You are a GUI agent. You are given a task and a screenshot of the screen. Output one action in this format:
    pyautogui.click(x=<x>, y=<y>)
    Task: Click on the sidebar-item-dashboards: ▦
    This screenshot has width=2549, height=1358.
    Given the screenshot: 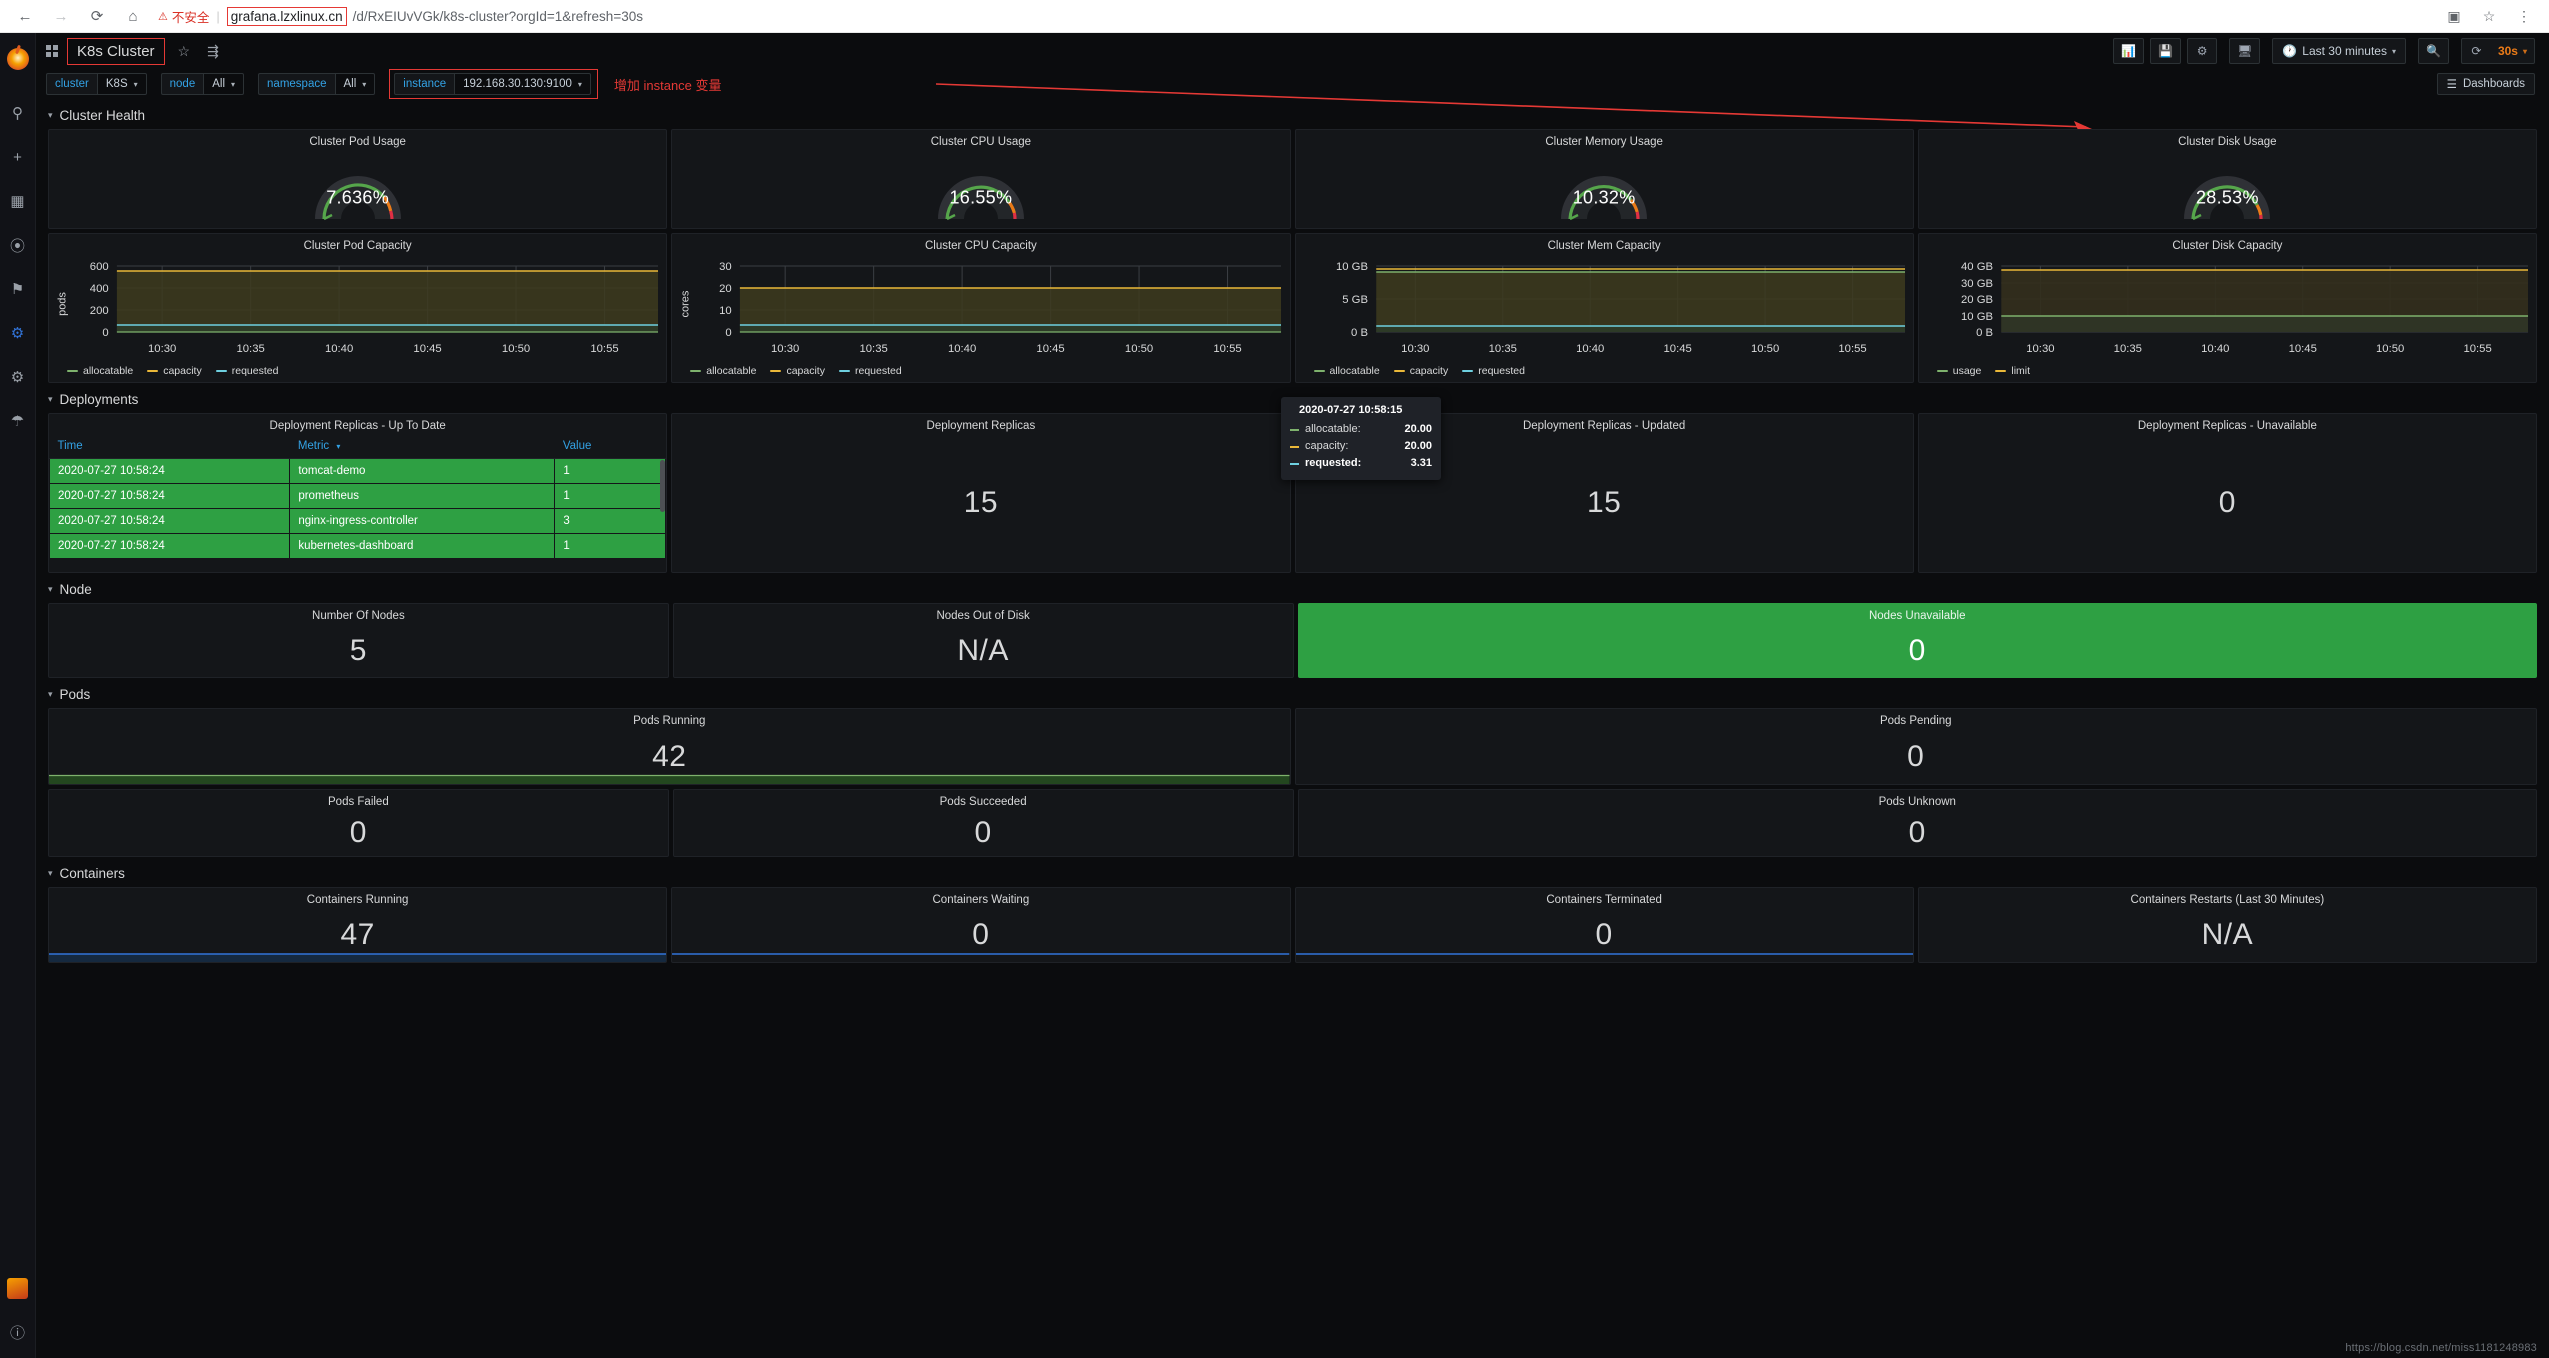 What is the action you would take?
    pyautogui.click(x=18, y=201)
    